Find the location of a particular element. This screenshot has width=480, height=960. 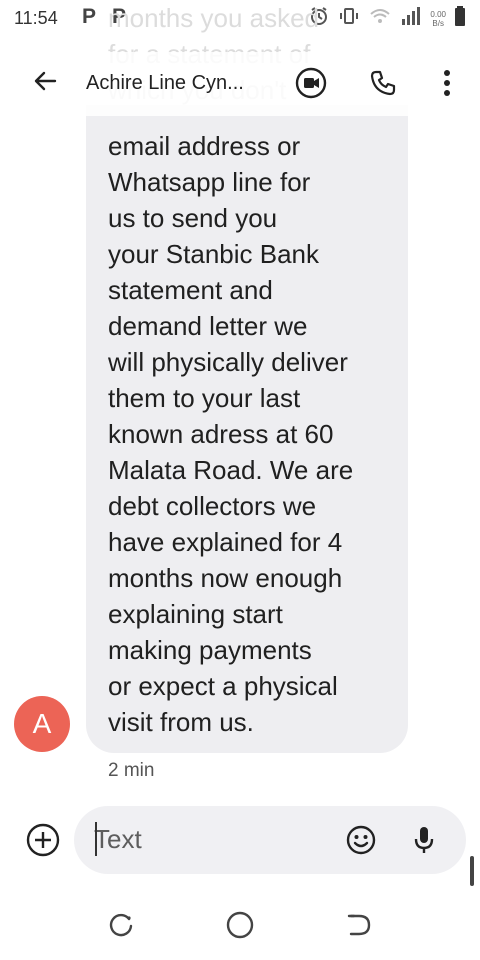

phone-icon is located at coordinates (383, 83).